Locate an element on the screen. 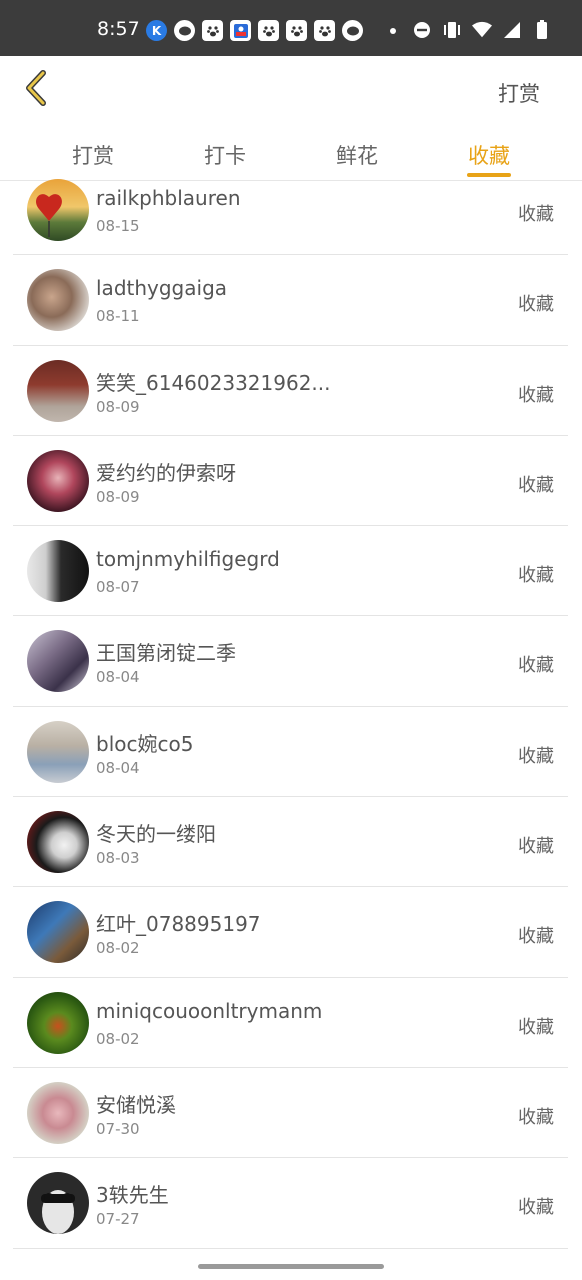 This screenshot has height=1280, width=582. user-name: 3轶先生 is located at coordinates (132, 1195).